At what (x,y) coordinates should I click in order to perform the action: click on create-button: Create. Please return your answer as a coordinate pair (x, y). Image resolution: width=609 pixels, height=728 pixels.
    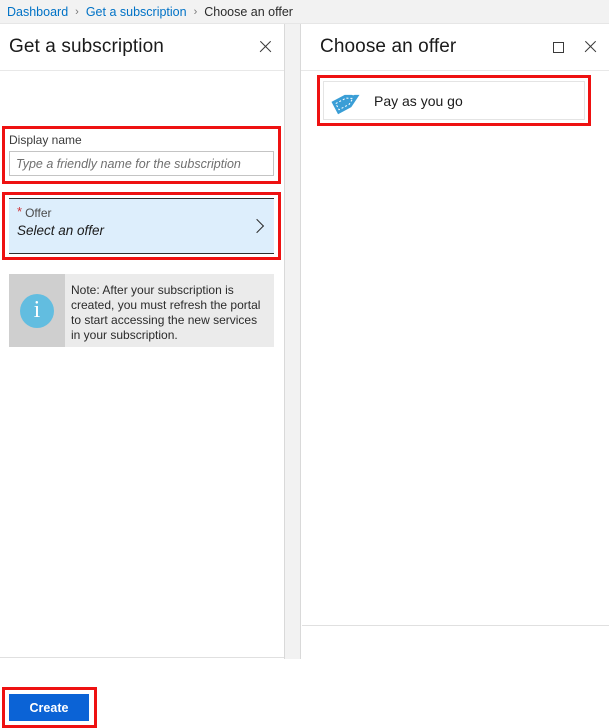
    Looking at the image, I should click on (49, 707).